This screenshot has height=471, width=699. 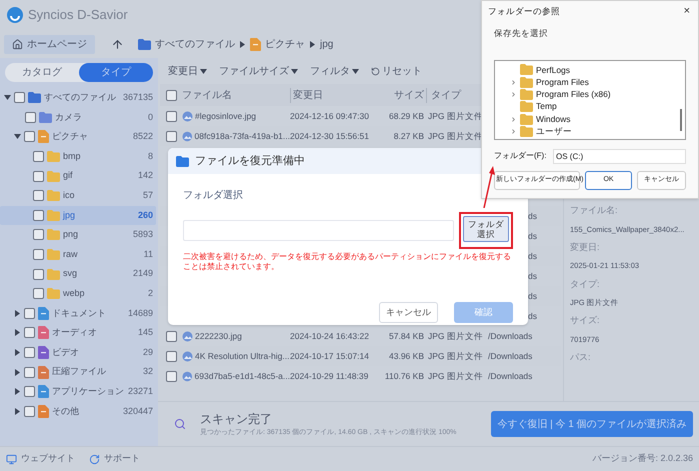 What do you see at coordinates (40, 459) in the screenshot?
I see `footer-link: ウェブサイト` at bounding box center [40, 459].